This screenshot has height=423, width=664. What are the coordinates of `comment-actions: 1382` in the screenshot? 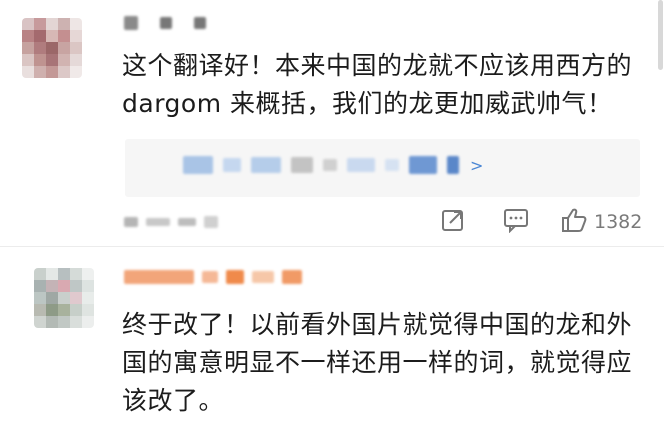 It's located at (523, 222).